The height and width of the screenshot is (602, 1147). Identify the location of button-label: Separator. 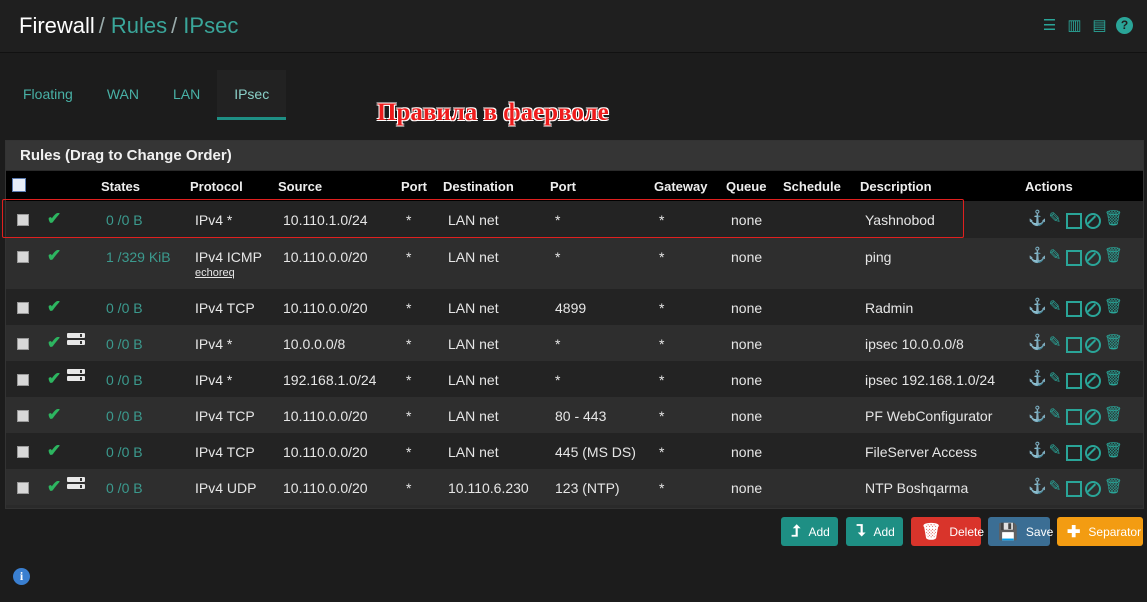
(1115, 531).